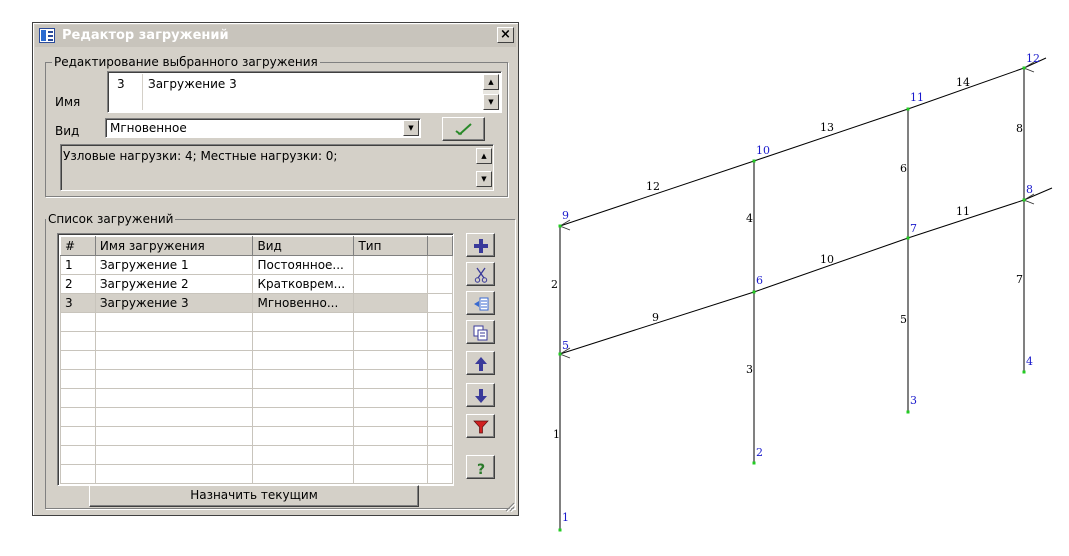 The height and width of the screenshot is (556, 1069). I want to click on help-icon: ?, so click(481, 469).